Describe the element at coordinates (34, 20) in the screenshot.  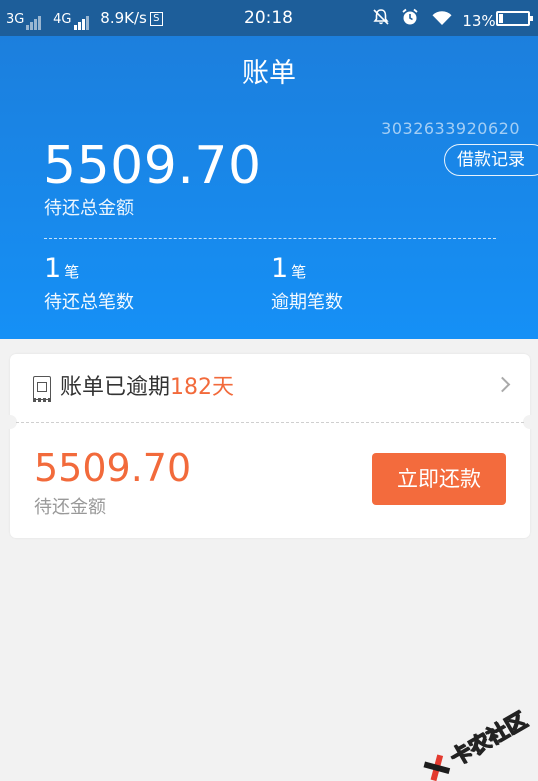
I see `signal-3g-icon` at that location.